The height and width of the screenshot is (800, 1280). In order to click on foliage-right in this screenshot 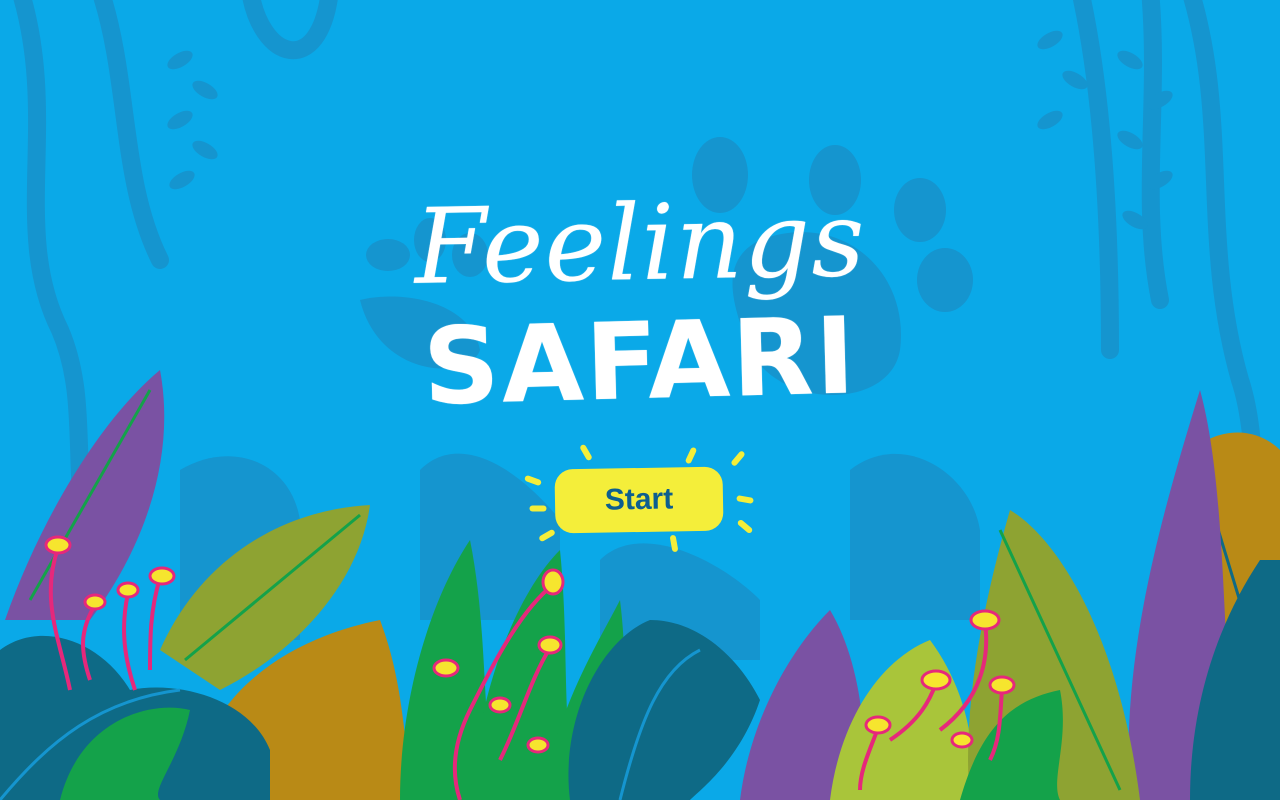, I will do `click(1120, 595)`.